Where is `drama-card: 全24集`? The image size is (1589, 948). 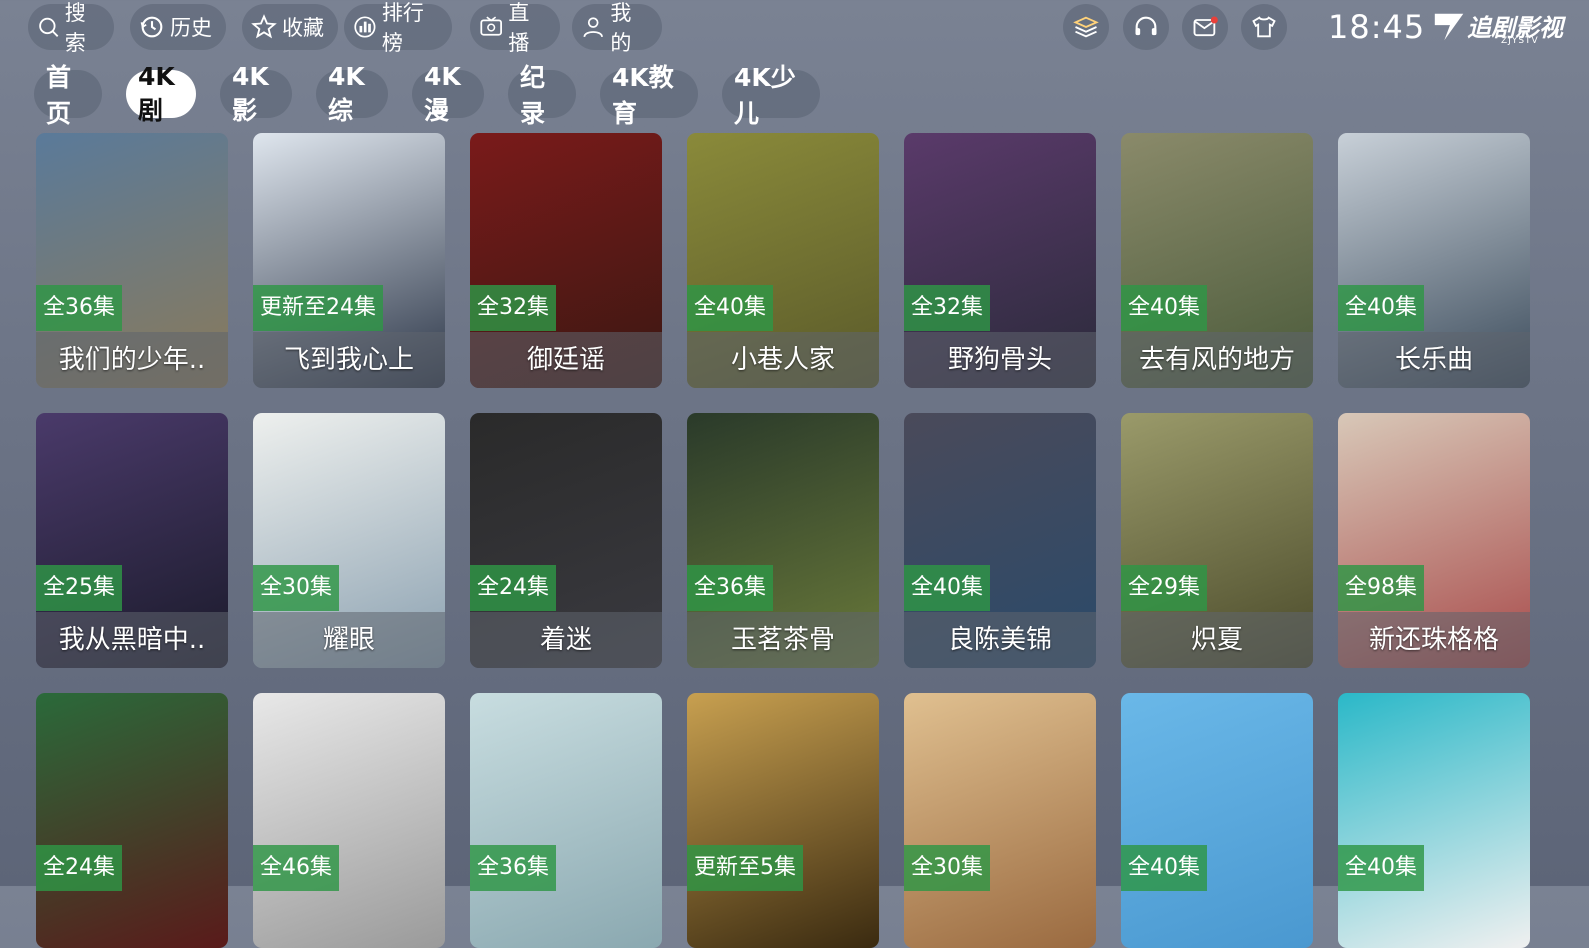
drama-card: 全24集 is located at coordinates (132, 820).